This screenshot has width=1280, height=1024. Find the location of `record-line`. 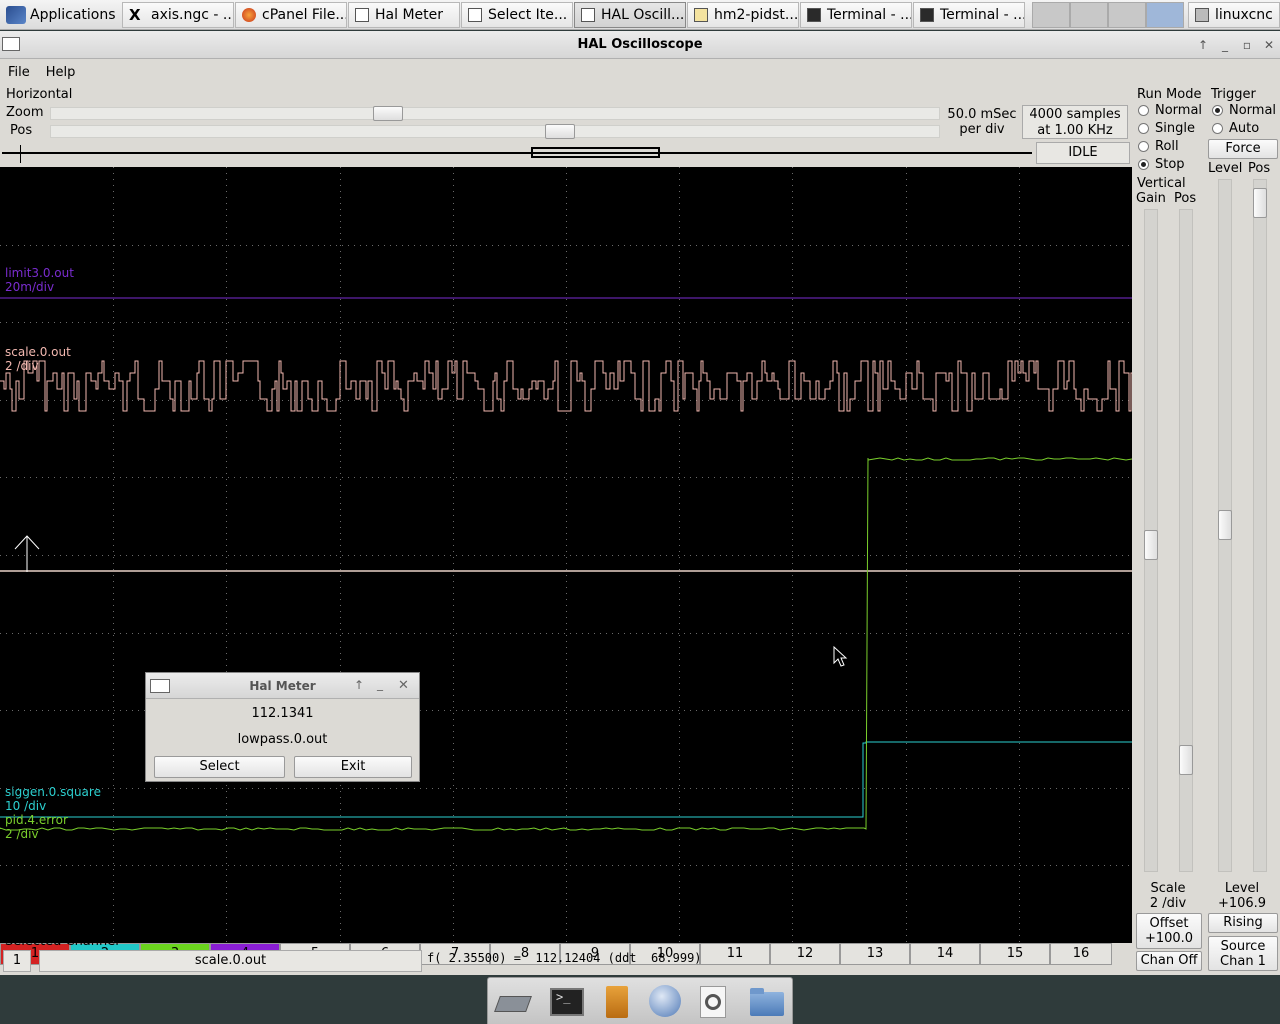

record-line is located at coordinates (517, 153).